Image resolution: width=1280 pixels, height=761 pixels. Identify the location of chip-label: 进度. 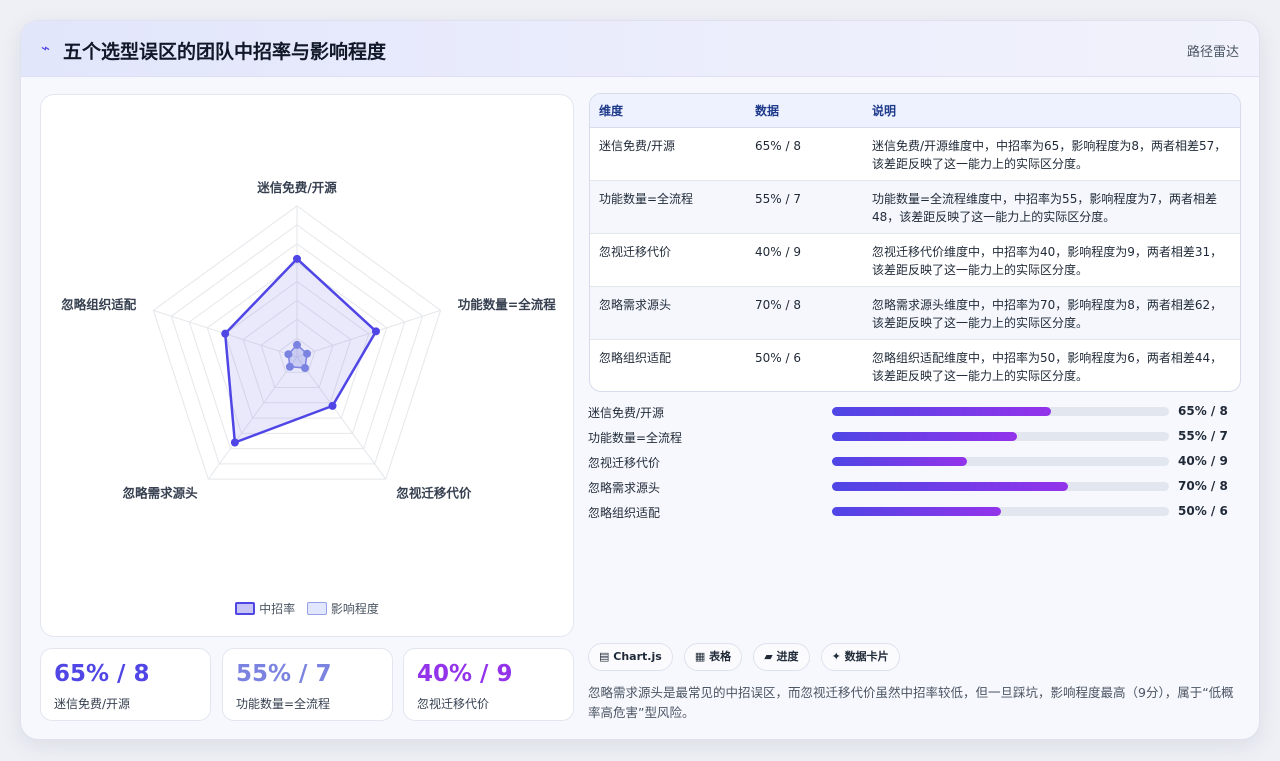
(787, 656).